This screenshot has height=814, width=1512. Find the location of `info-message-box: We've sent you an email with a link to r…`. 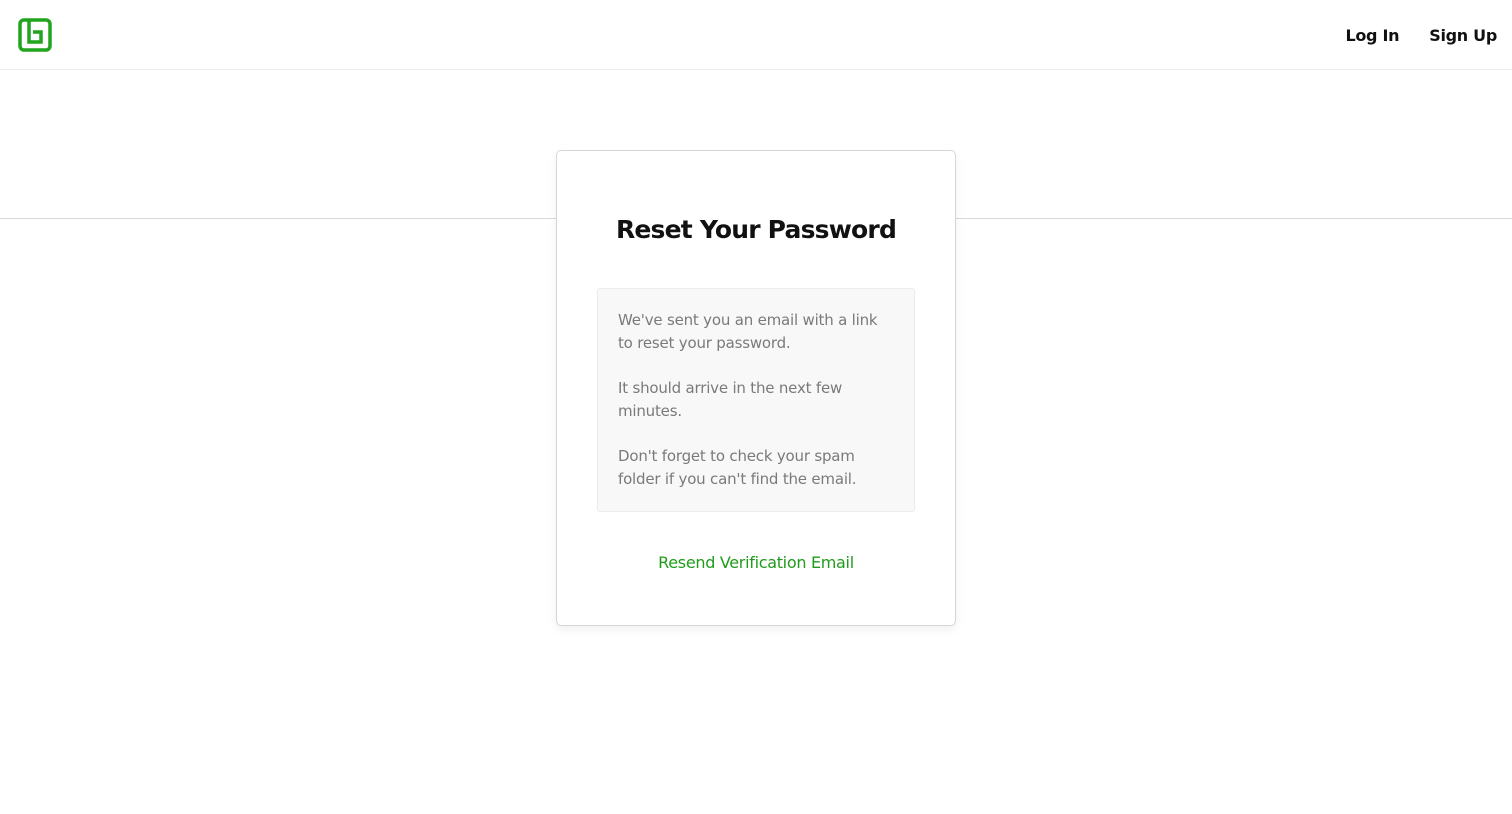

info-message-box: We've sent you an email with a link to r… is located at coordinates (756, 400).